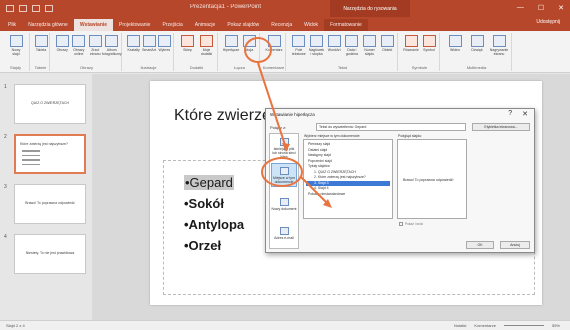  I want to click on maximize-button: ☐, so click(541, 8).